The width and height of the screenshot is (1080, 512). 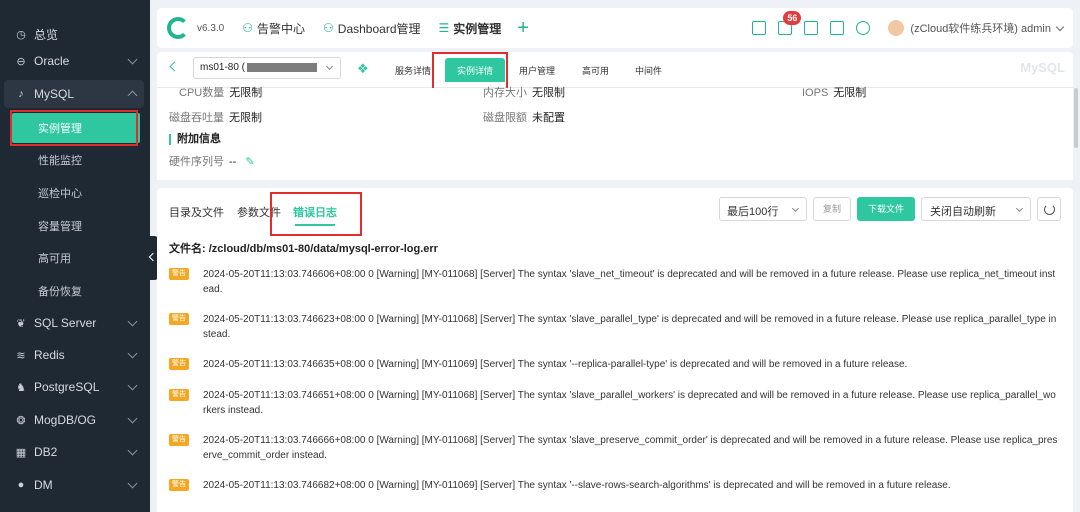 What do you see at coordinates (505, 118) in the screenshot?
I see `field-label: 磁盘限额` at bounding box center [505, 118].